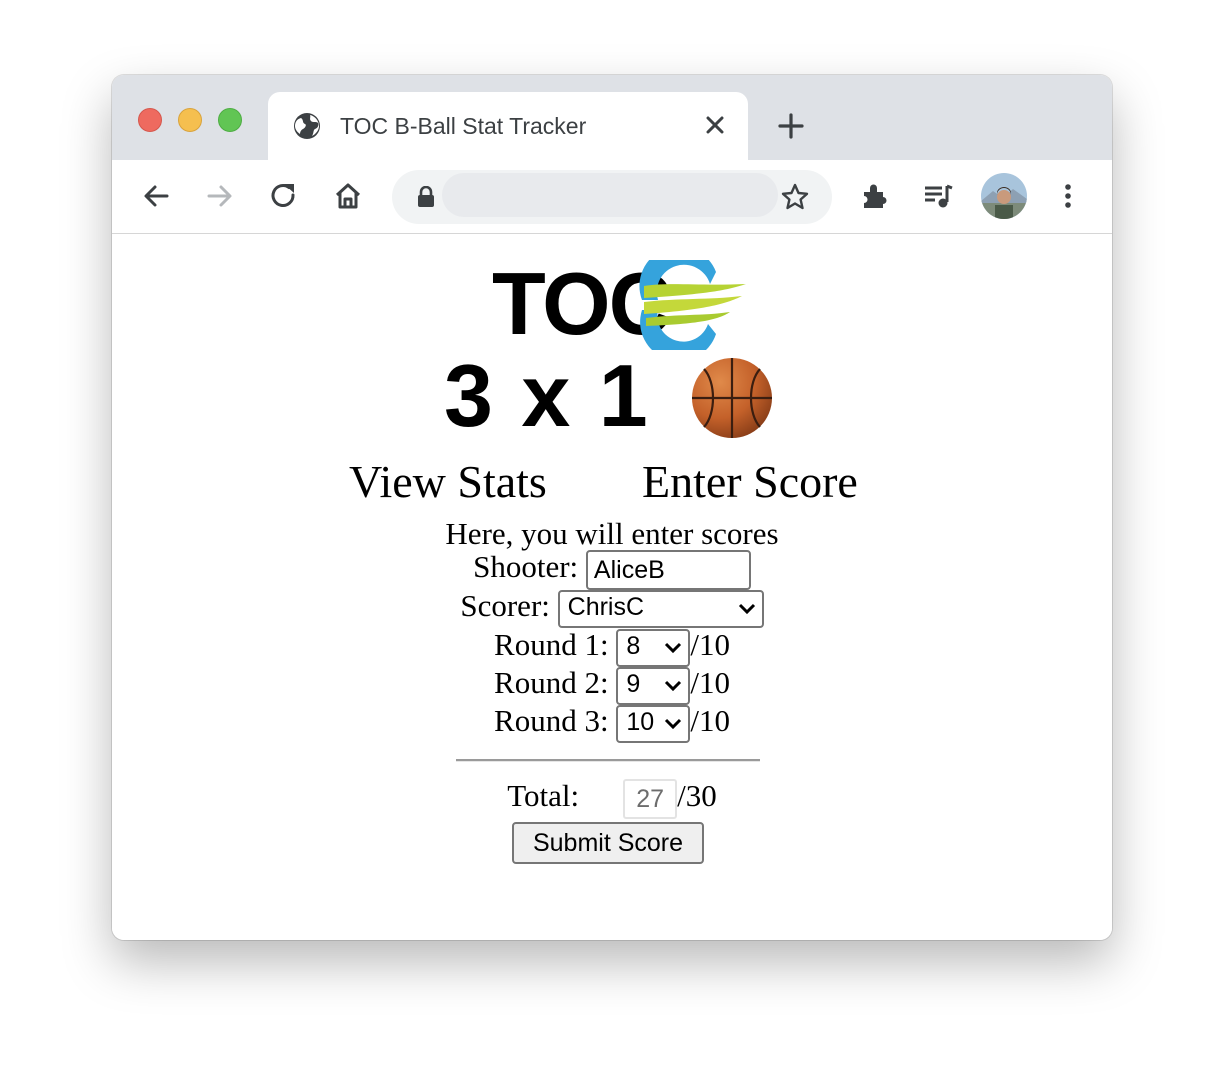 Image resolution: width=1224 pixels, height=1088 pixels. I want to click on round-1-select: 8, so click(653, 648).